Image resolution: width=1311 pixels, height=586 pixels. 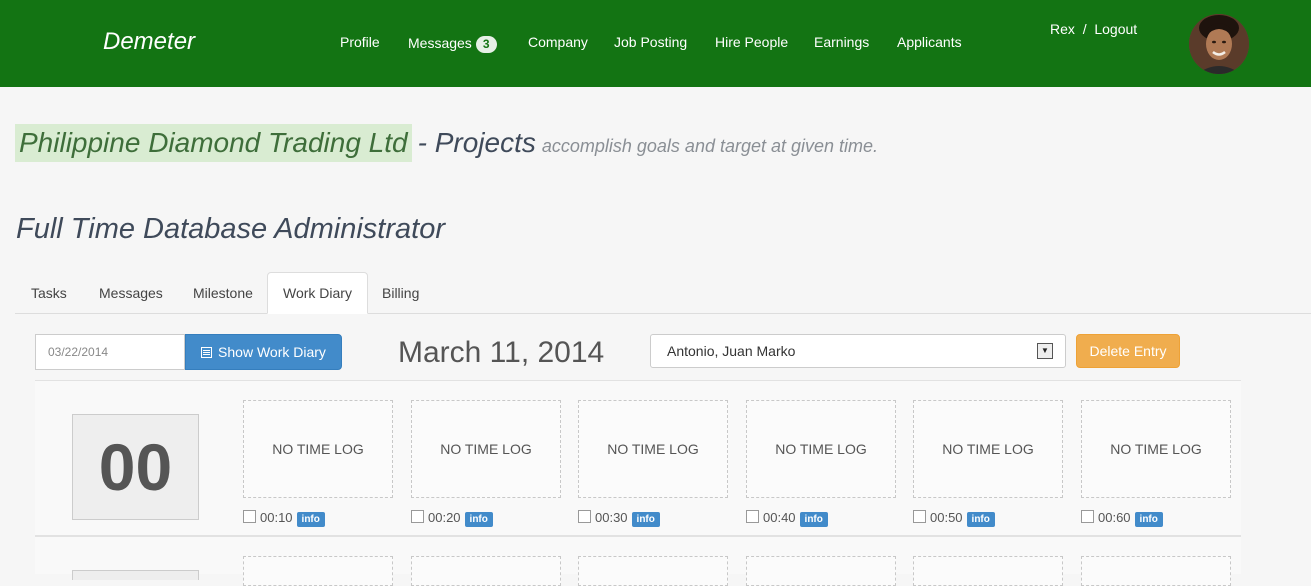 What do you see at coordinates (276, 517) in the screenshot?
I see `slot-time: 00:10` at bounding box center [276, 517].